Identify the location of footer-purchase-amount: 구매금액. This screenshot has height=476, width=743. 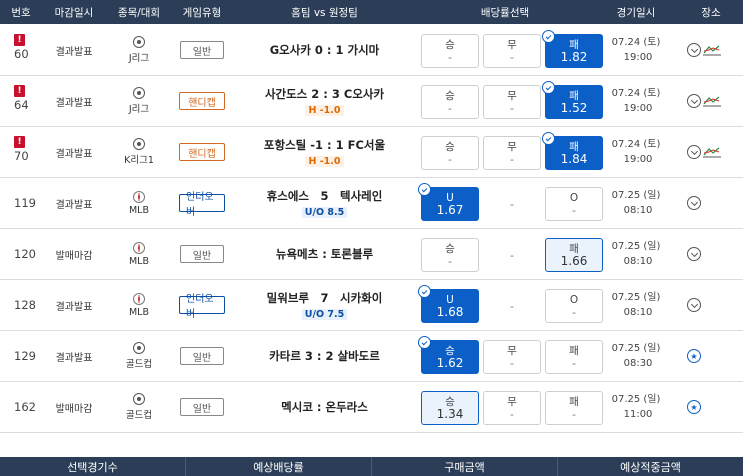
(465, 466).